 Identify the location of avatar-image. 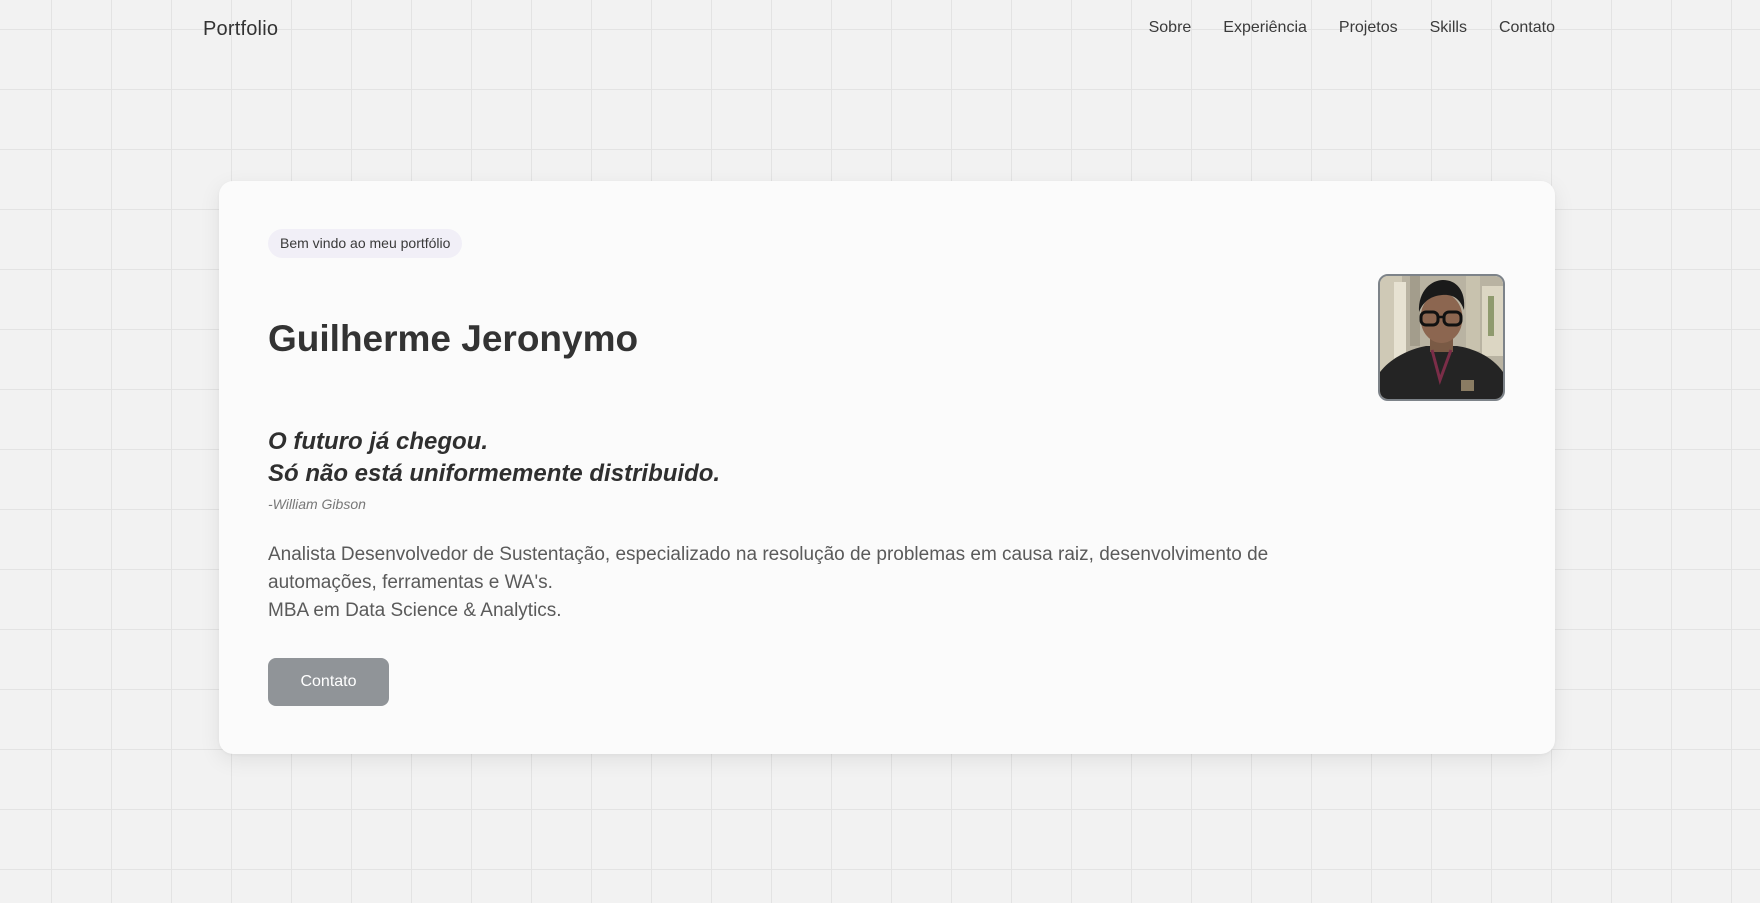
(1441, 337).